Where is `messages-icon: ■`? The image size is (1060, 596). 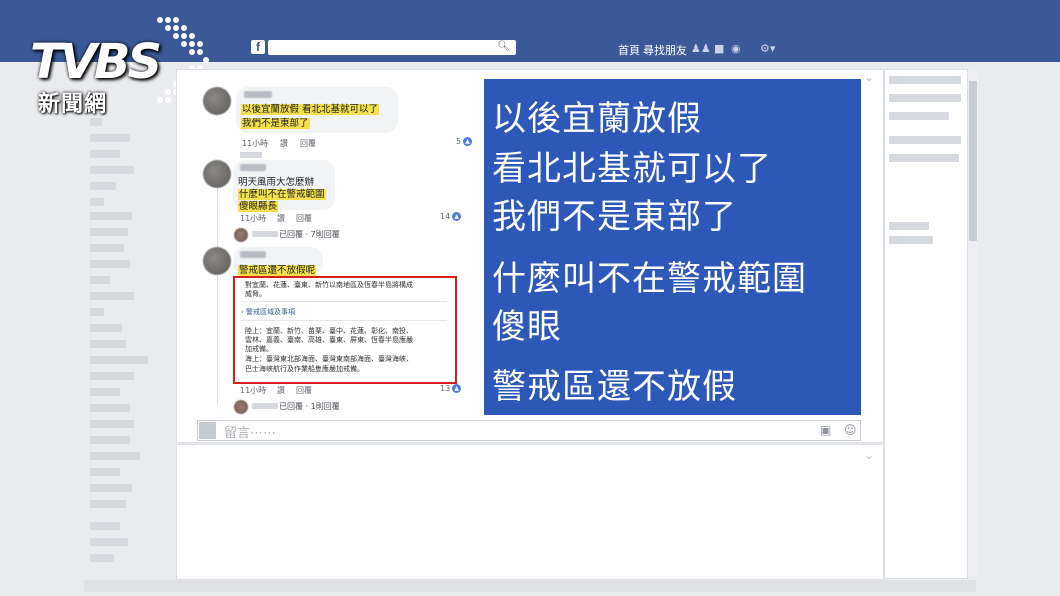
messages-icon: ■ is located at coordinates (719, 48).